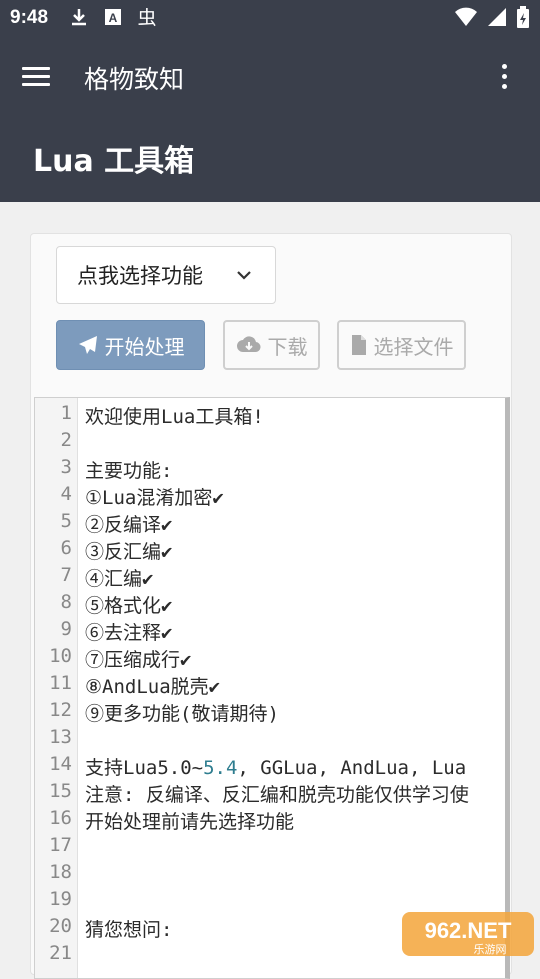  What do you see at coordinates (60, 710) in the screenshot?
I see `line-number: 12` at bounding box center [60, 710].